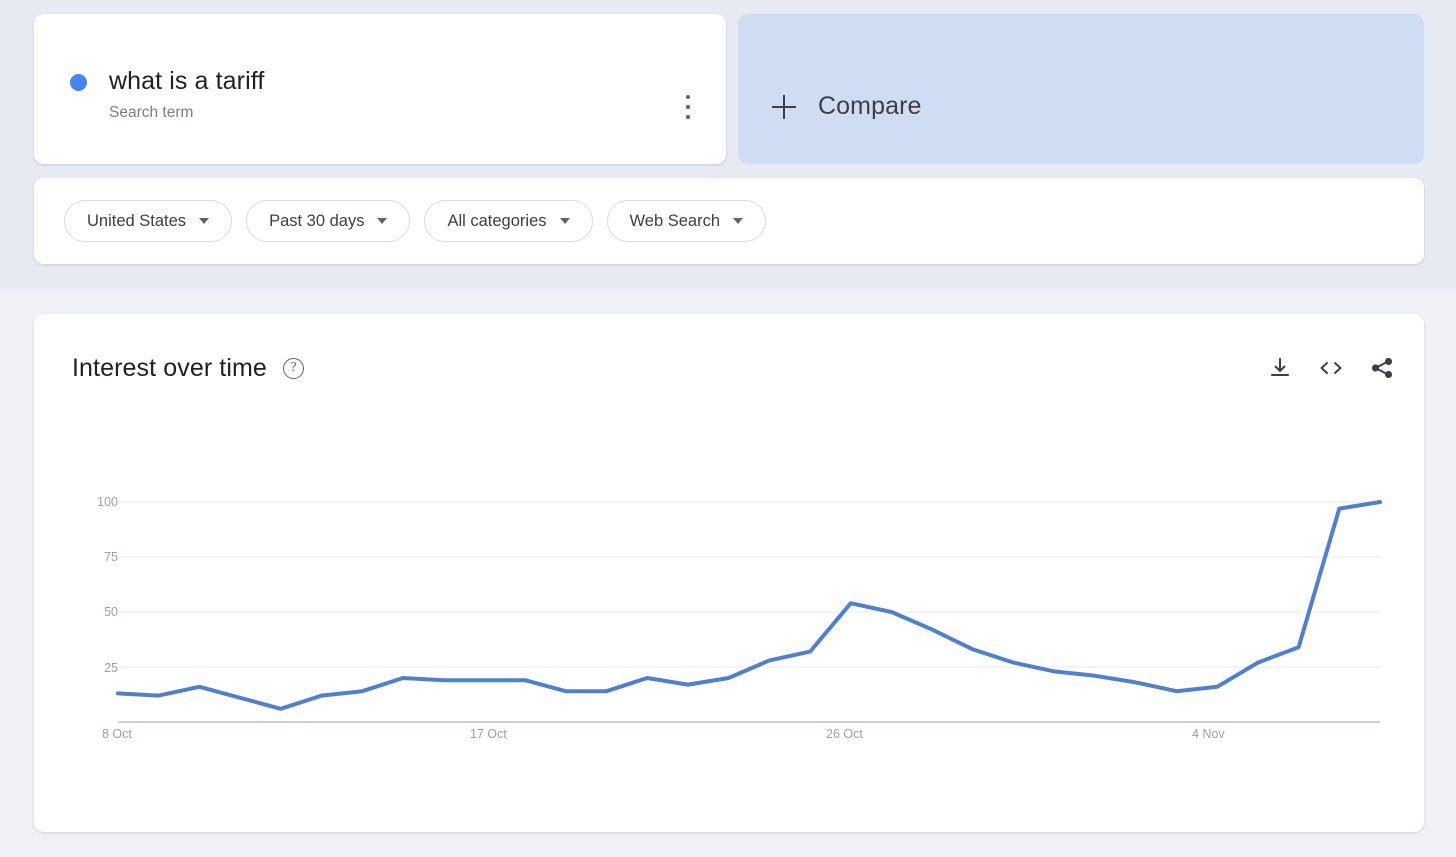 This screenshot has height=857, width=1456. What do you see at coordinates (488, 734) in the screenshot?
I see `x-axis-tick: 17 Oct` at bounding box center [488, 734].